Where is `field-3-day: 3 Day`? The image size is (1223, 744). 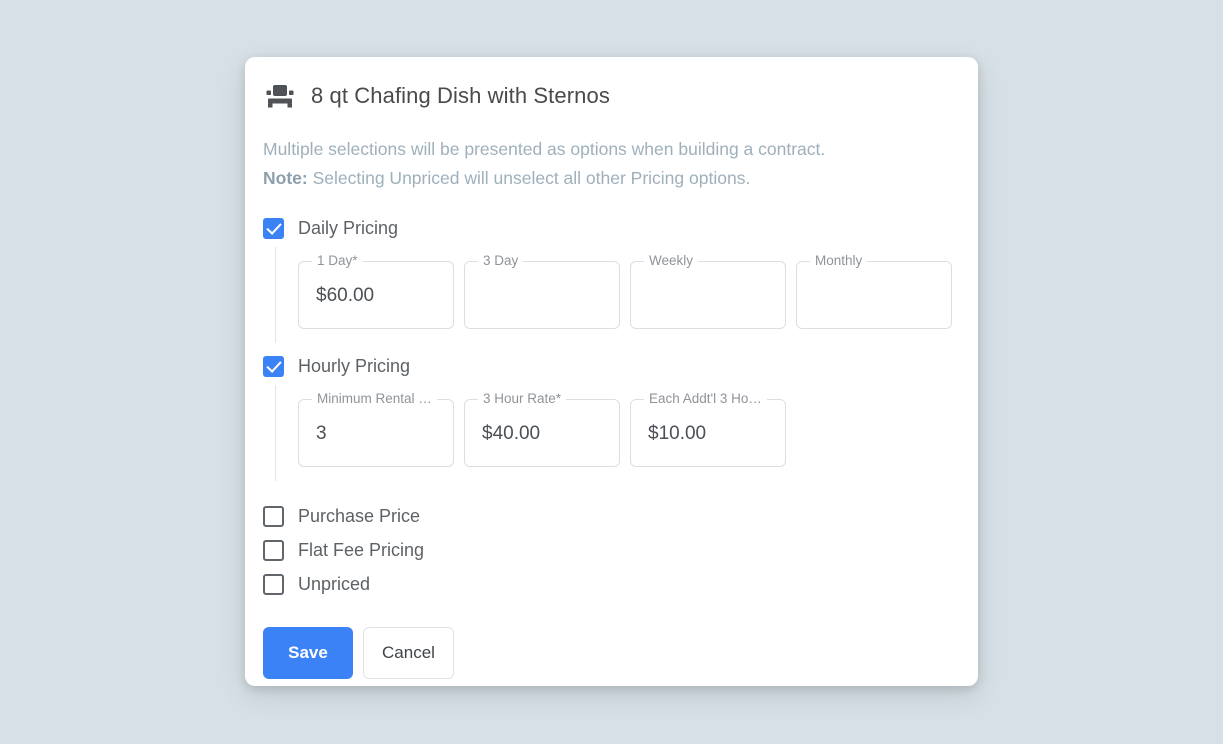 field-3-day: 3 Day is located at coordinates (542, 290).